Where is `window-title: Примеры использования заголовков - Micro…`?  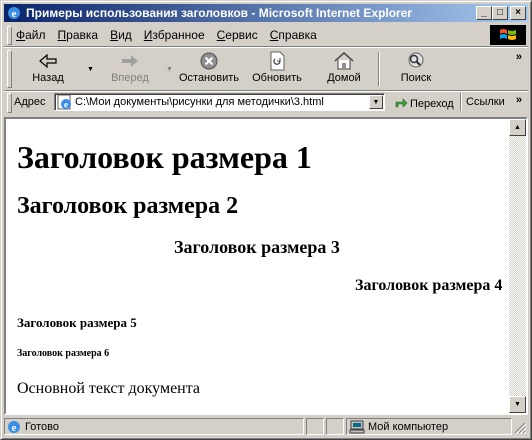
window-title: Примеры использования заголовков - Micro… is located at coordinates (219, 13).